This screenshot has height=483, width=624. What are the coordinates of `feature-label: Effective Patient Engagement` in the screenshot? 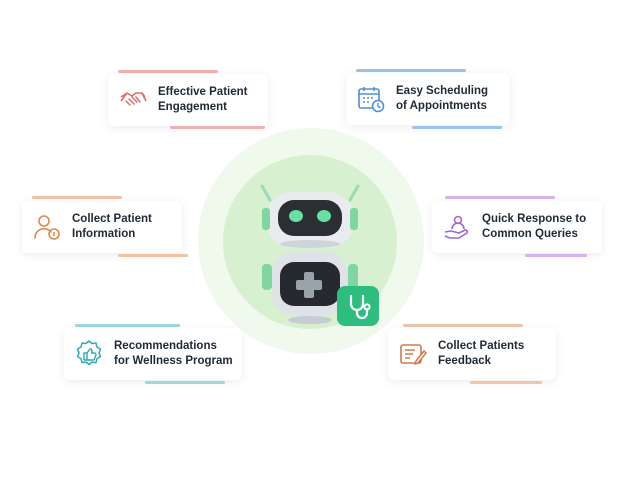 It's located at (203, 99).